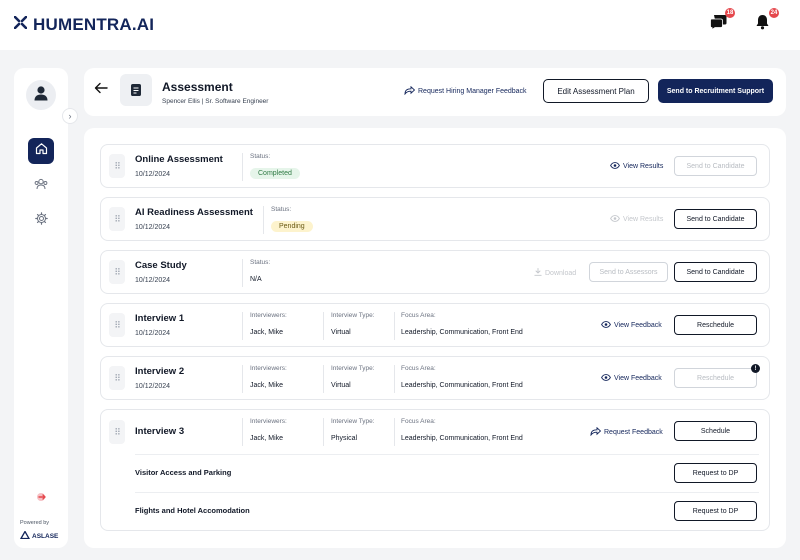  Describe the element at coordinates (25, 535) in the screenshot. I see `brand-mark-icon` at that location.